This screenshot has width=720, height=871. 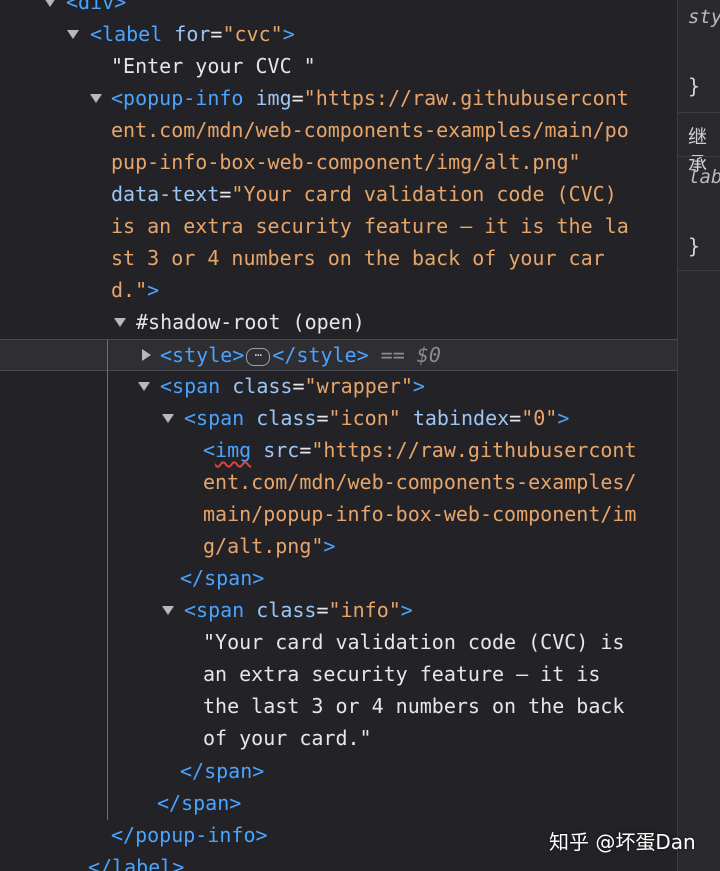 What do you see at coordinates (177, 98) in the screenshot?
I see `popup-info-tag: <popup-info` at bounding box center [177, 98].